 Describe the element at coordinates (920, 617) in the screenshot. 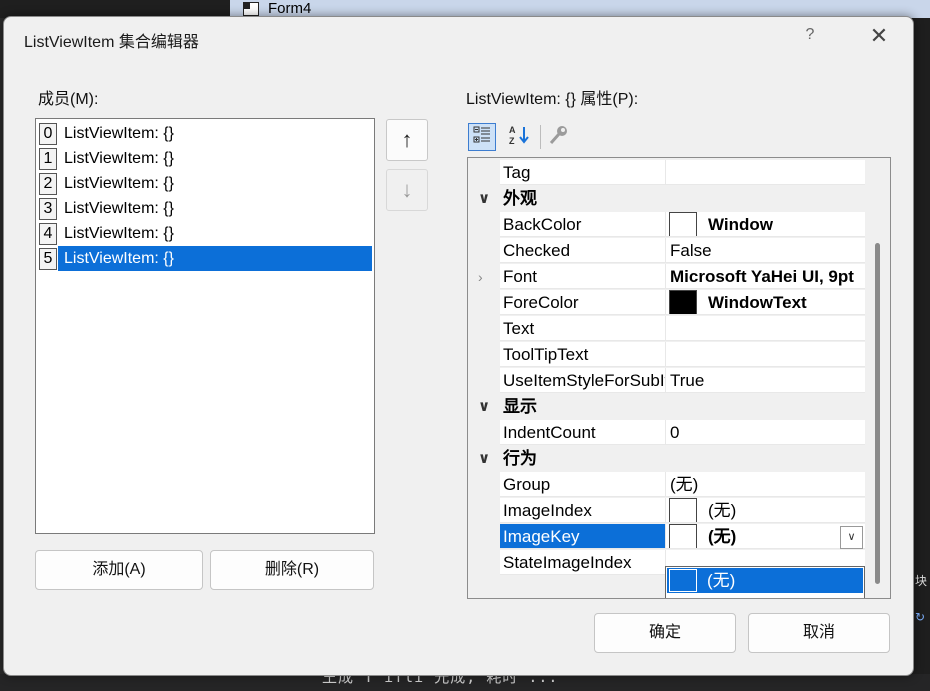

I see `refresh-icon: ↻` at that location.